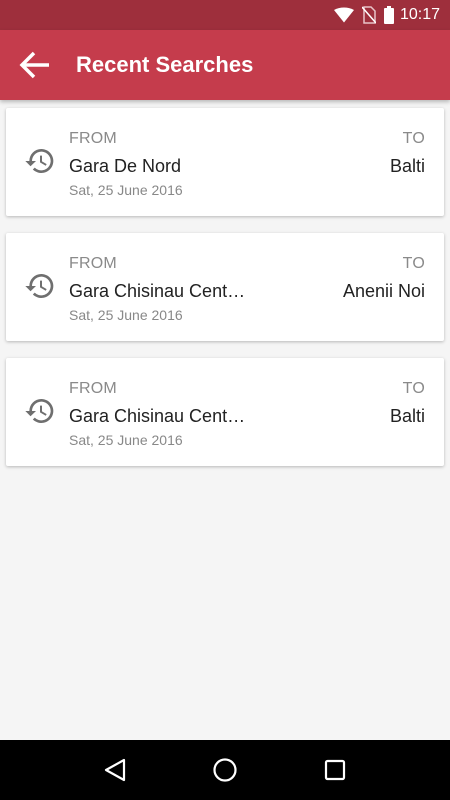 This screenshot has width=450, height=800. I want to click on no-sim-icon, so click(368, 15).